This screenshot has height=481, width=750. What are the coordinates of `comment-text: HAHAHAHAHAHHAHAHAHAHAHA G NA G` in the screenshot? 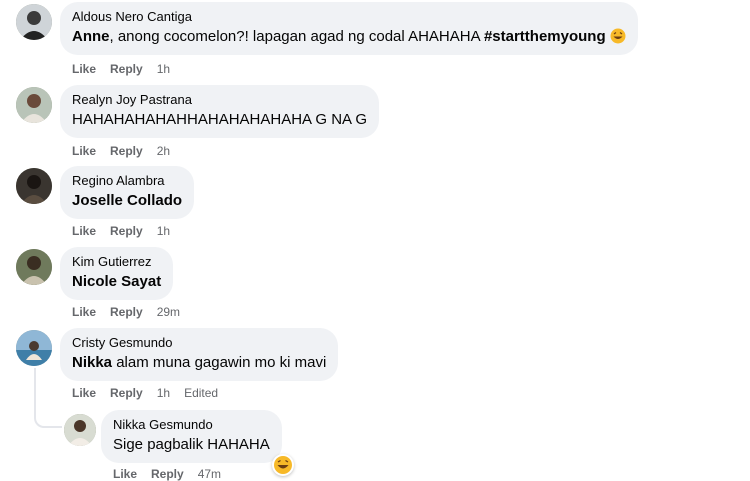 It's located at (220, 119).